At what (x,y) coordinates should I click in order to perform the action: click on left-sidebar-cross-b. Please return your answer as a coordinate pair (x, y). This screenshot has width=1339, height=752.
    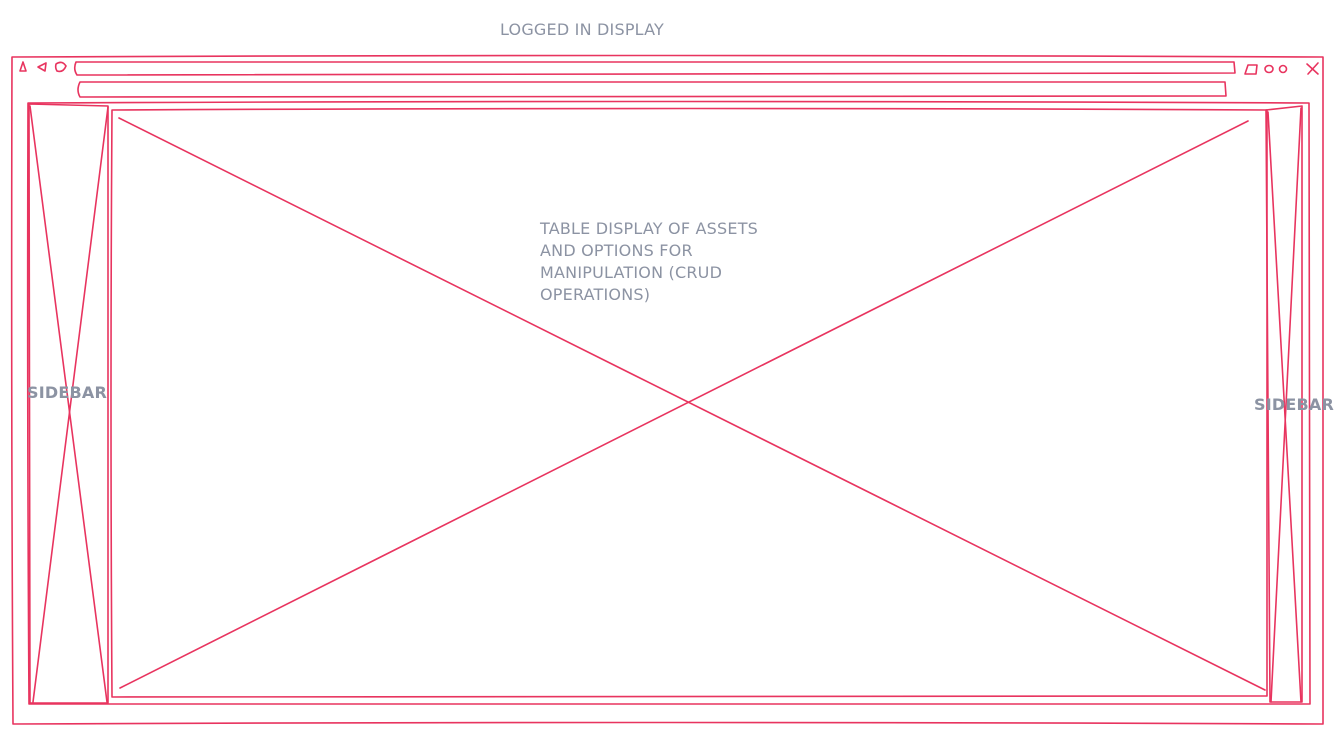
    Looking at the image, I should click on (70, 404).